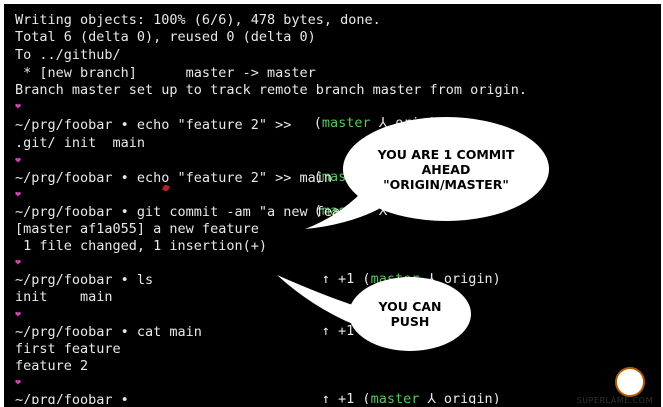  I want to click on ahead-speech-bubble: YOU ARE 1 COMMIT AHEAD "ORIGIN/MASTER", so click(446, 169).